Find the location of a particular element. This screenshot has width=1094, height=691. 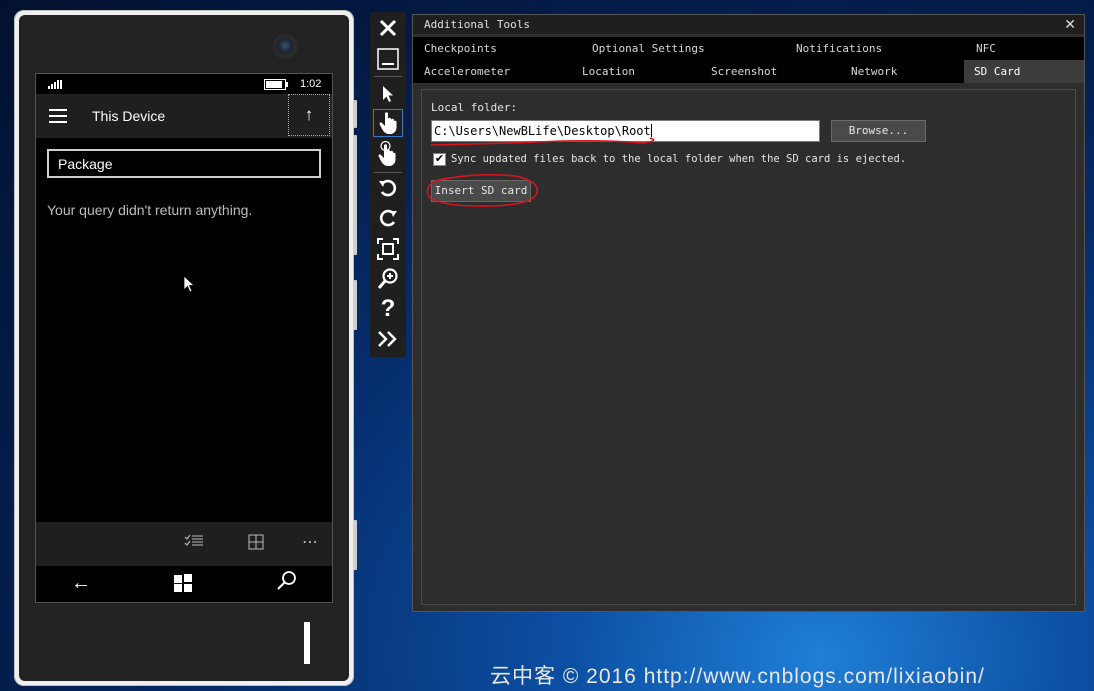

zoom-in-icon is located at coordinates (387, 278).